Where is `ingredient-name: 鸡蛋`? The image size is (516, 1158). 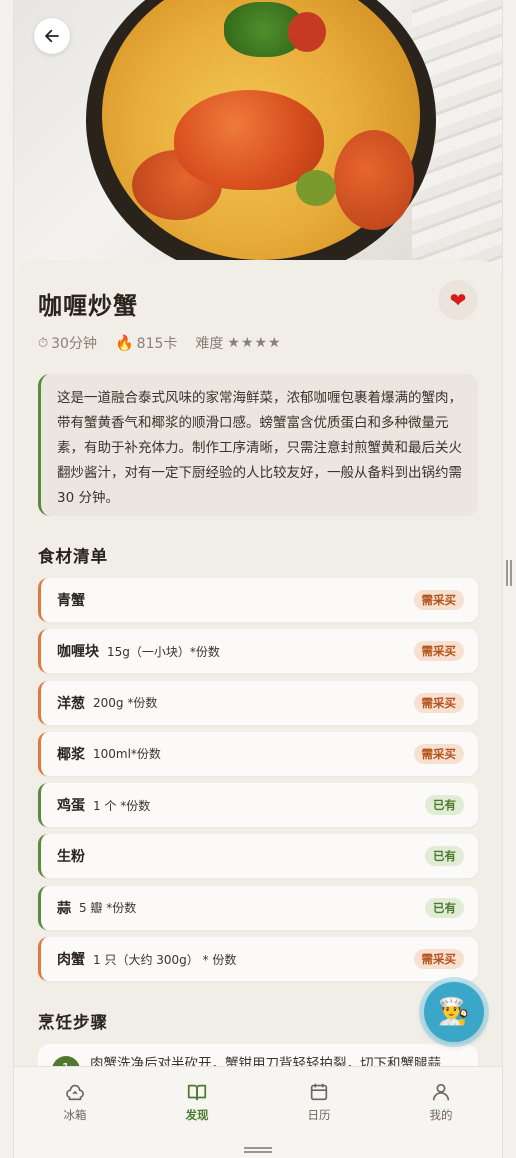
ingredient-name: 鸡蛋 is located at coordinates (71, 806).